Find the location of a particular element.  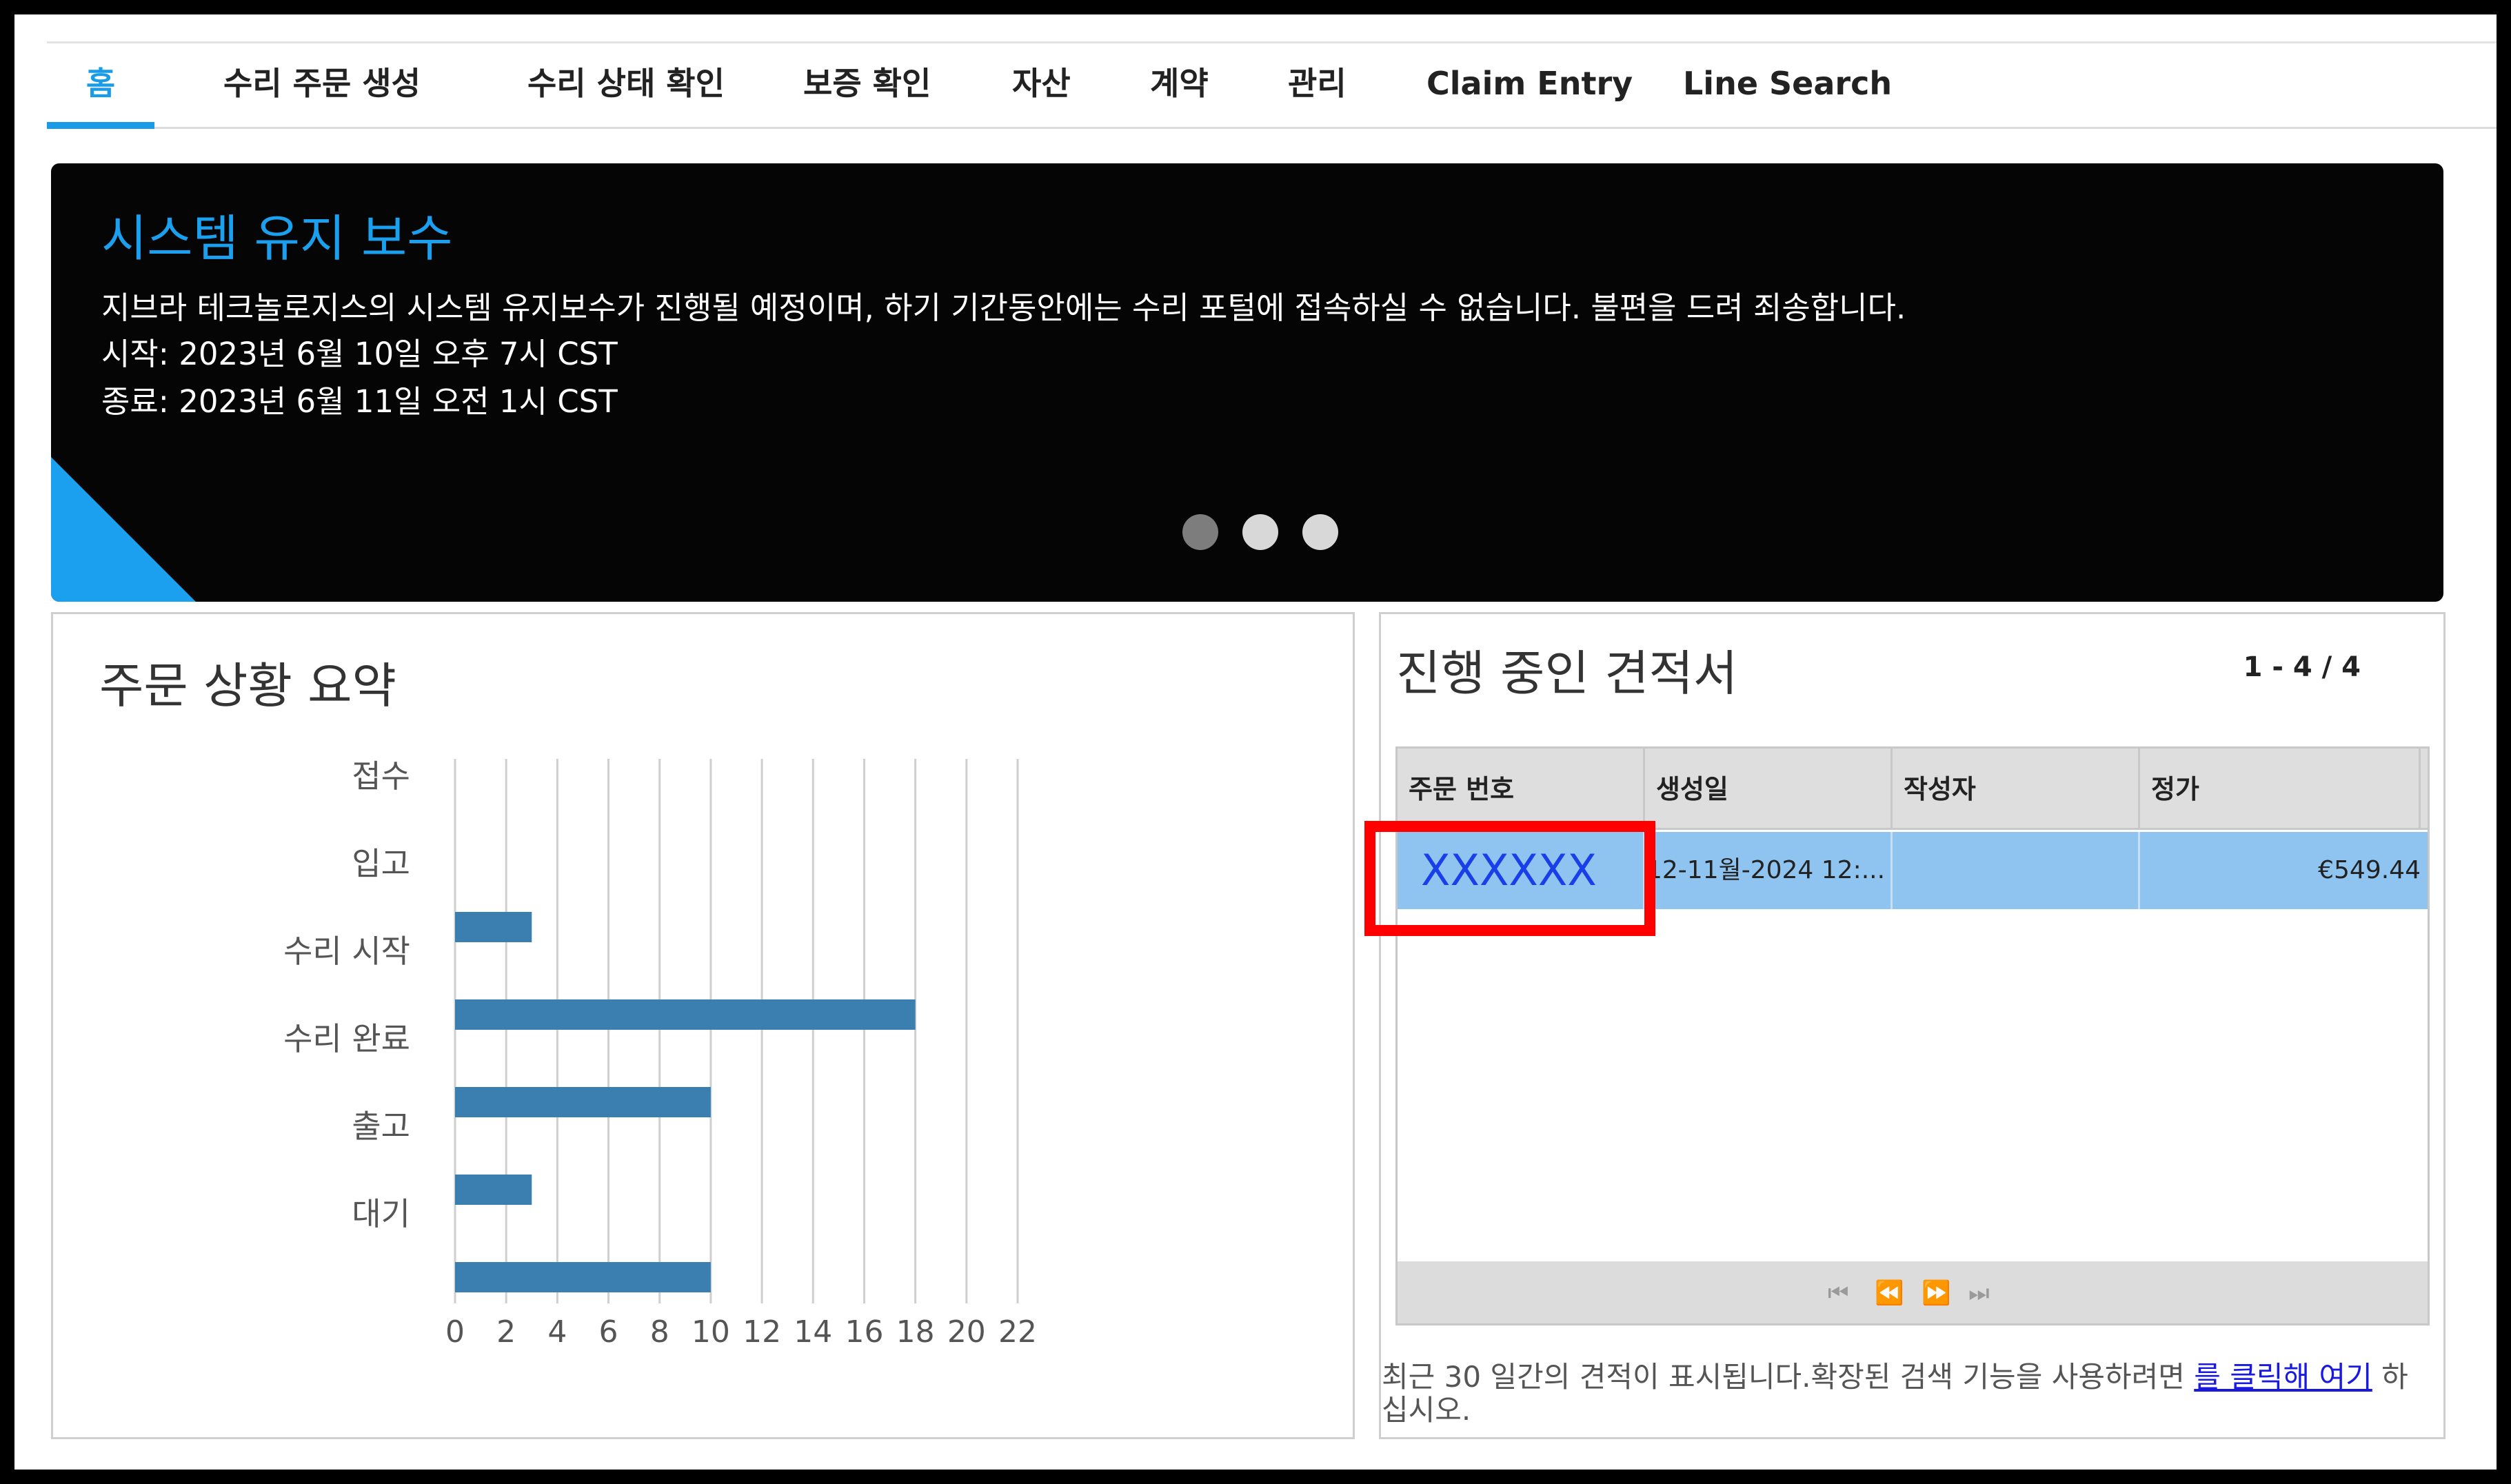

table-row: XXXXXX 12-11월-2024 12:... €549.44 is located at coordinates (1913, 870).